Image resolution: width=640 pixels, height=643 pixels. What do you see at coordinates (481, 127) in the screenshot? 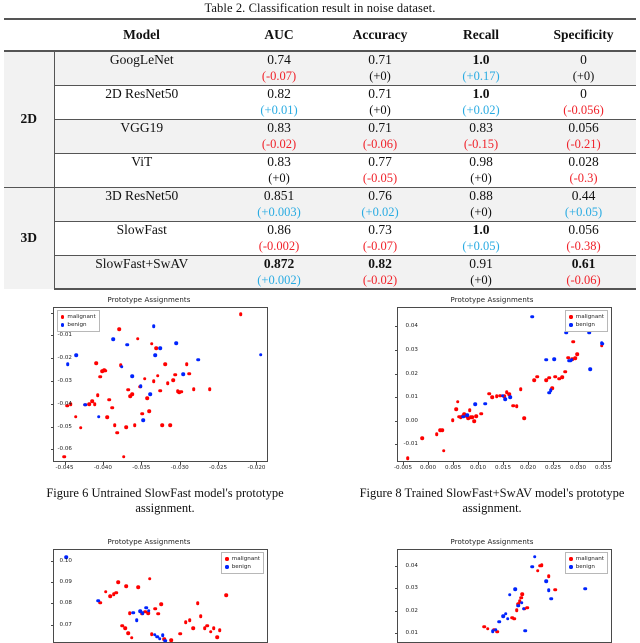
I see `cell-recall: 0.83` at bounding box center [481, 127].